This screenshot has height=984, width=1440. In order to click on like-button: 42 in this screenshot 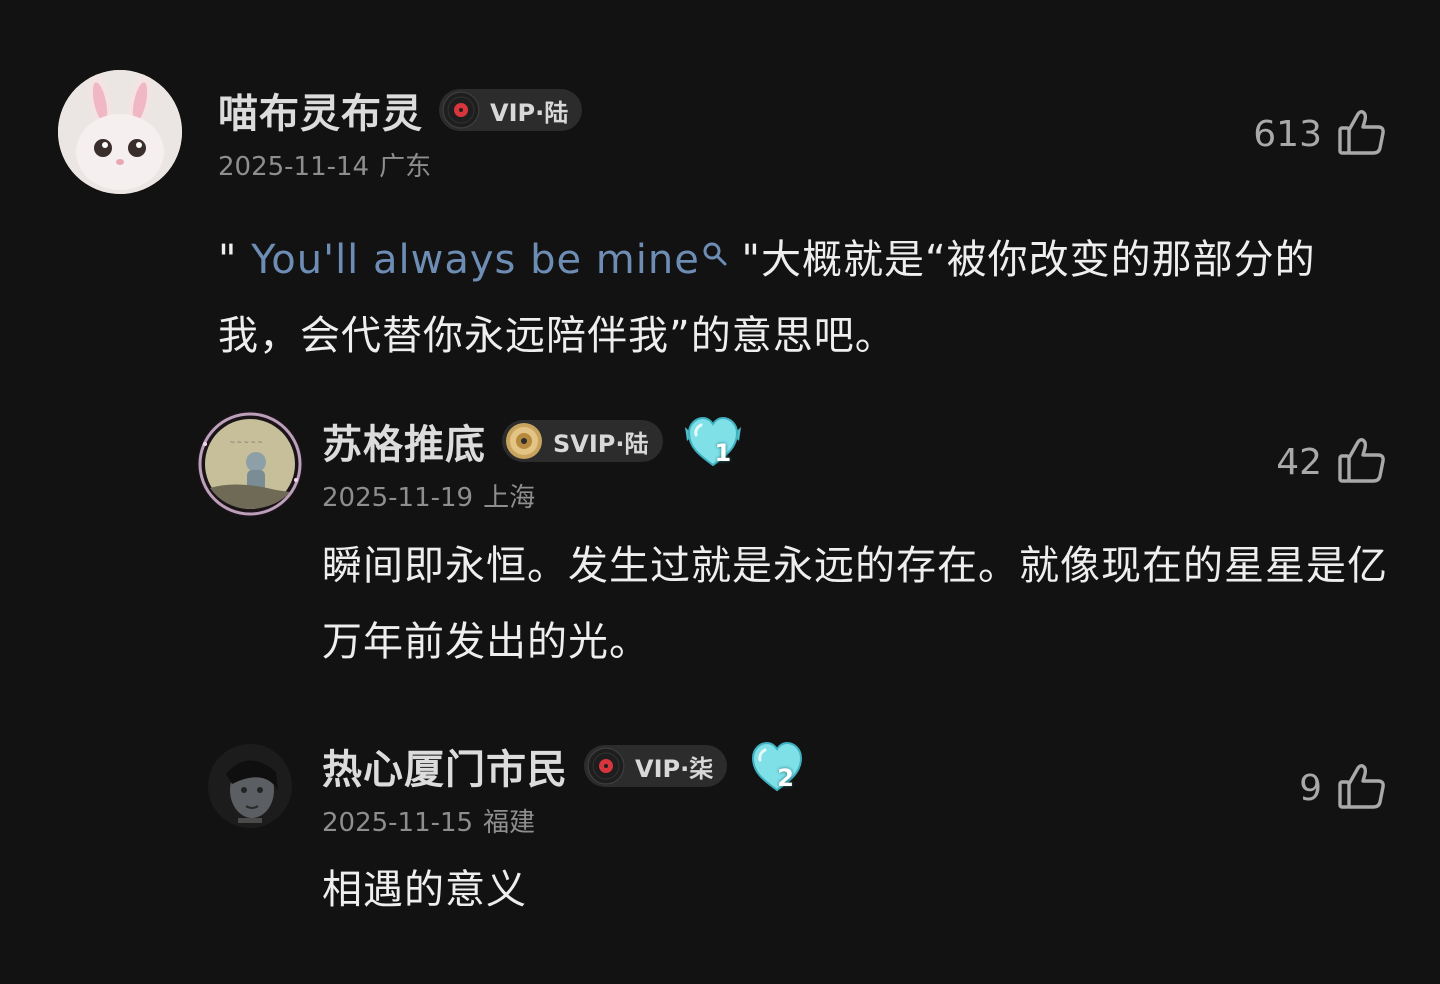, I will do `click(1332, 462)`.